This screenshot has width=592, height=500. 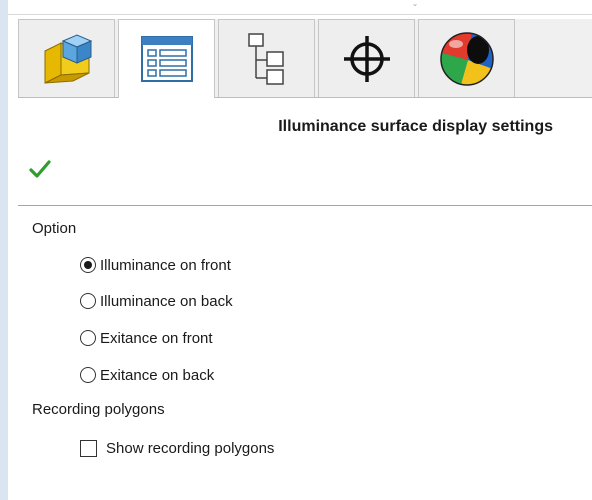 What do you see at coordinates (415, 4) in the screenshot?
I see `collapse-grip-icon: ⌄` at bounding box center [415, 4].